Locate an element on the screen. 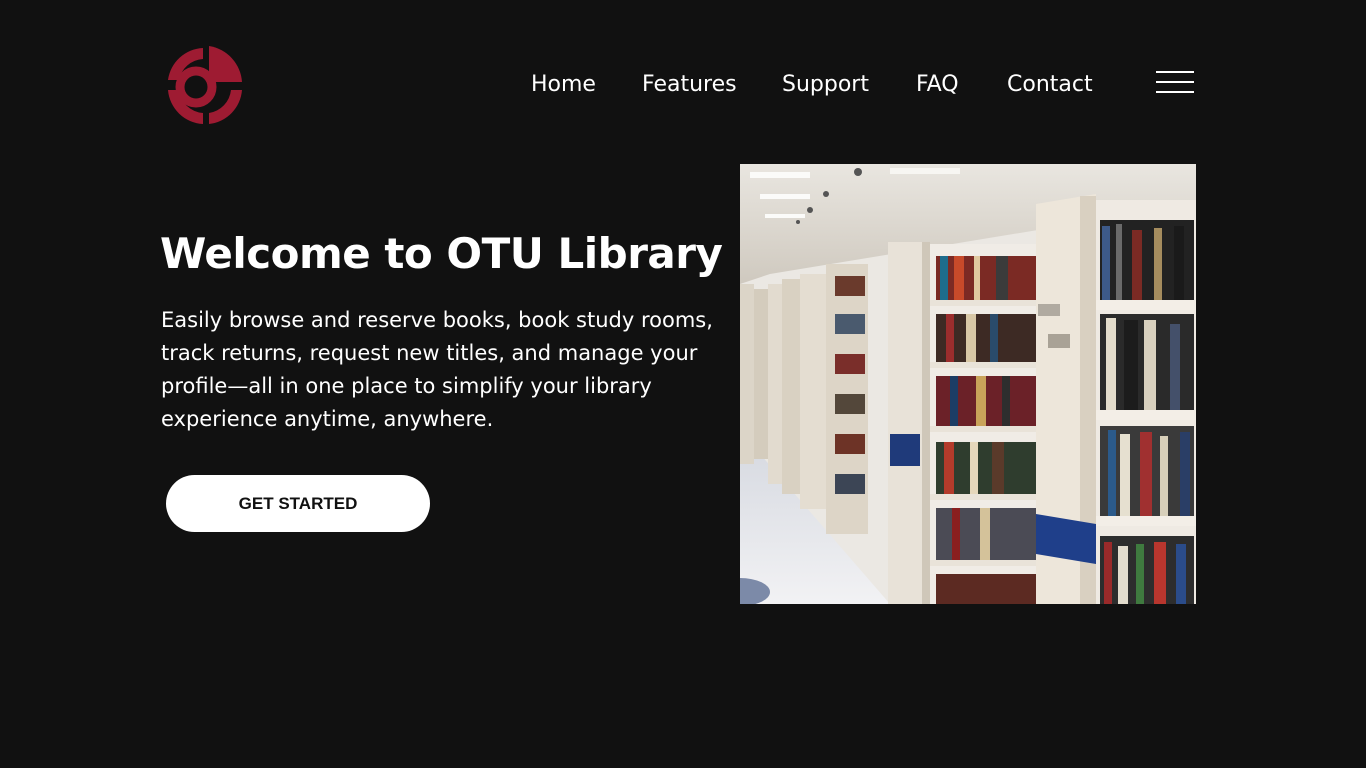 The image size is (1366, 768). logo is located at coordinates (205, 85).